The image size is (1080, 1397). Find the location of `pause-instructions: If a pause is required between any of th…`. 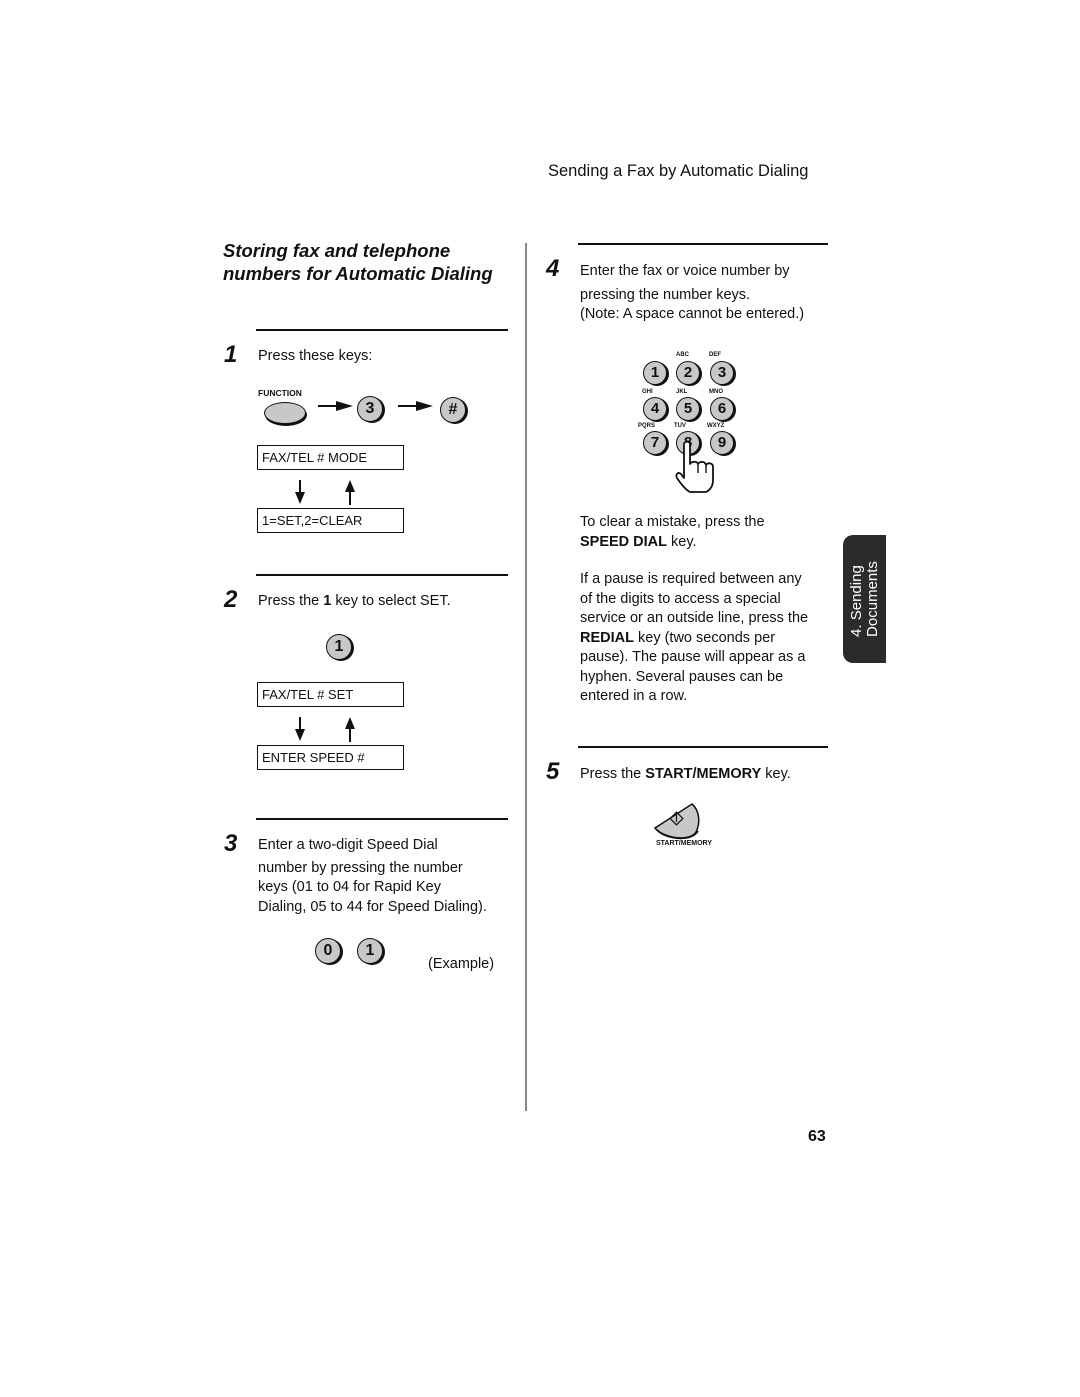

pause-instructions: If a pause is required between any of th… is located at coordinates (705, 638).